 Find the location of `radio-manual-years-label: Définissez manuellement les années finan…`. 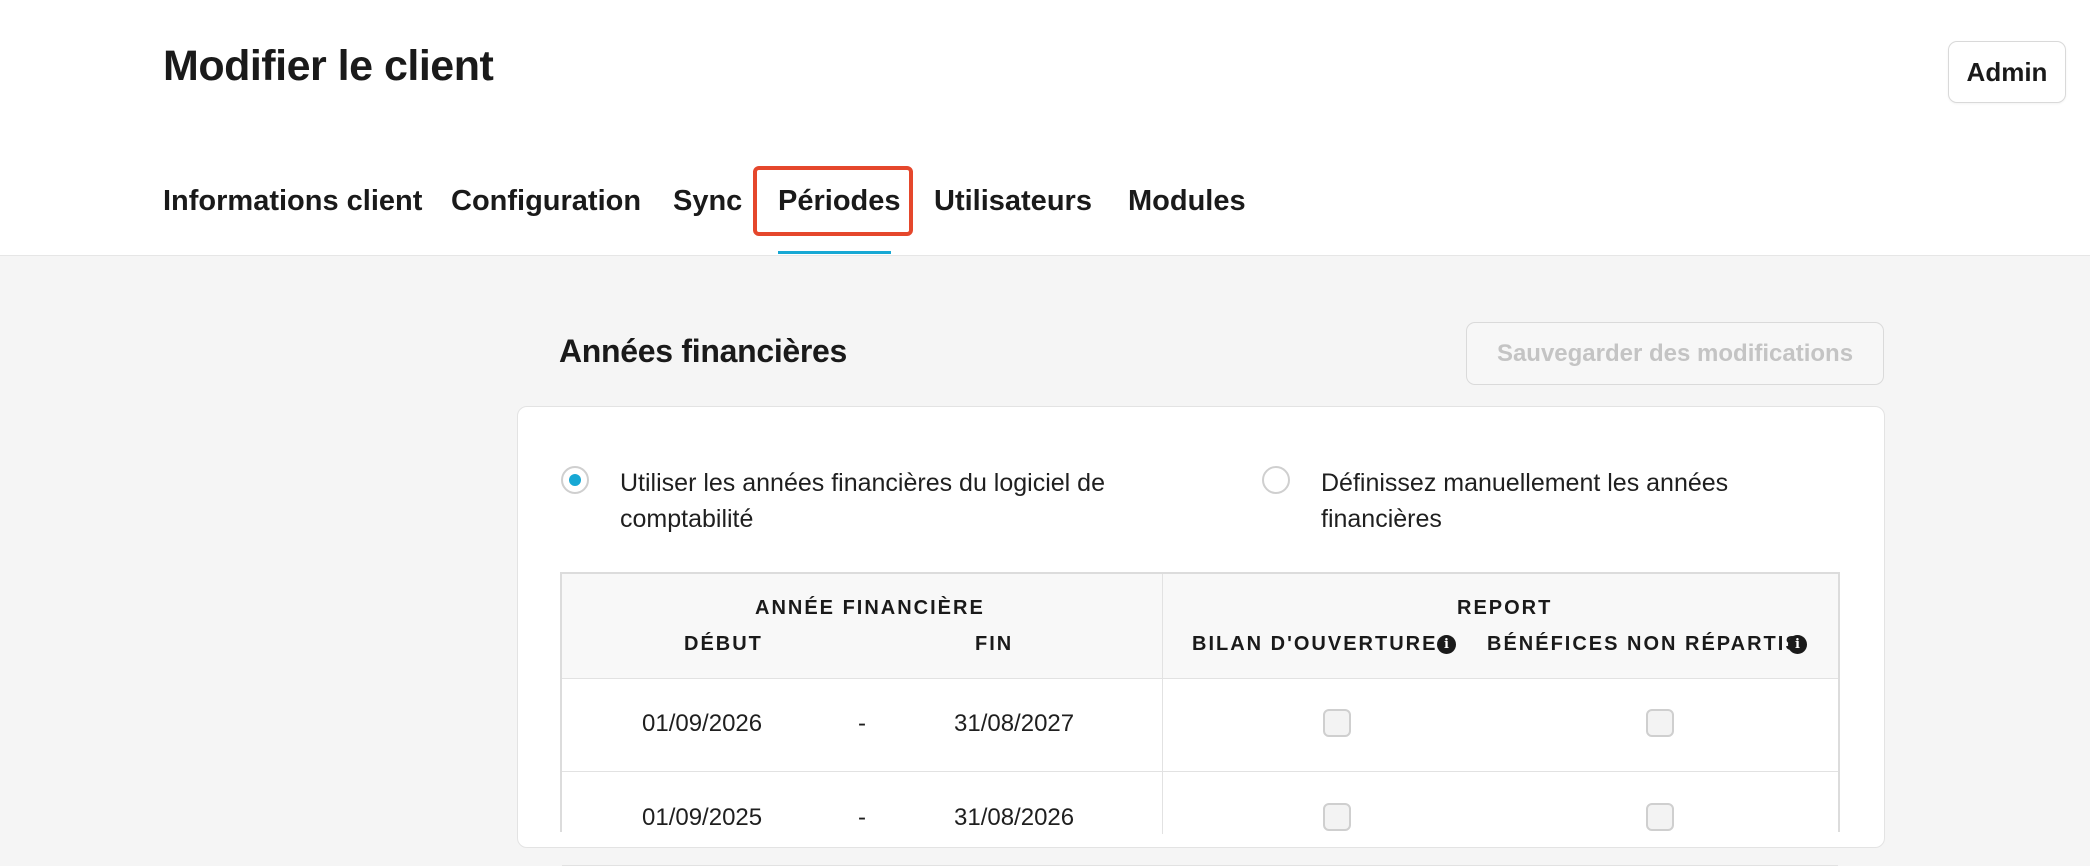

radio-manual-years-label: Définissez manuellement les années finan… is located at coordinates (1524, 501).